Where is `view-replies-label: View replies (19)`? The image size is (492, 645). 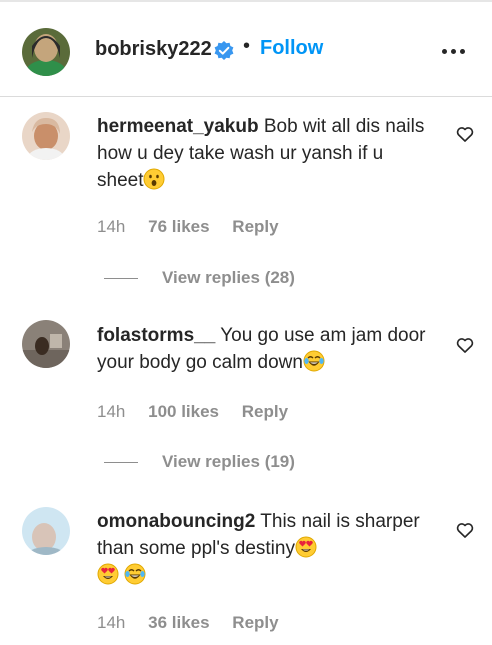 view-replies-label: View replies (19) is located at coordinates (228, 461).